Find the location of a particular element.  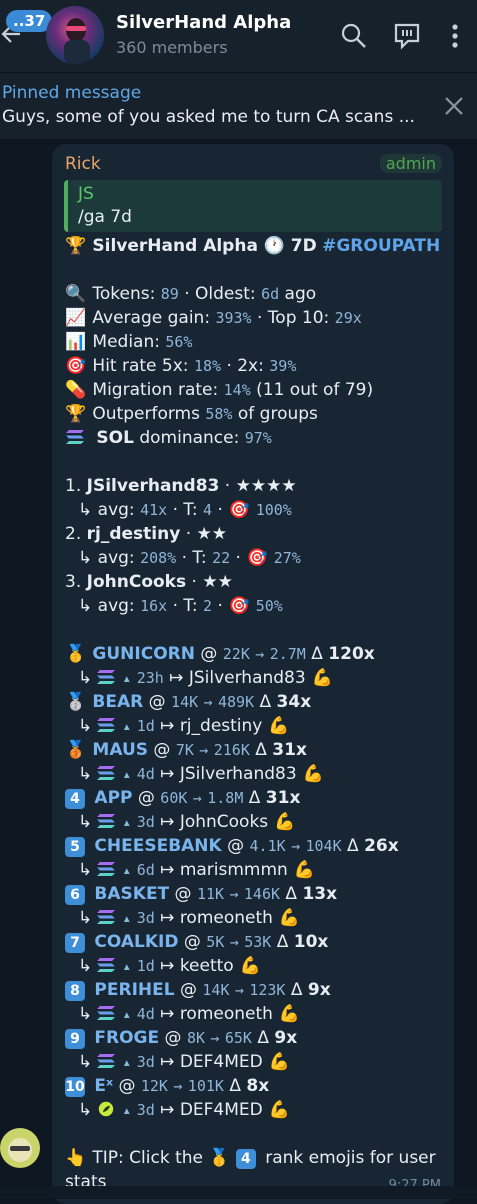

pointing-hand-icon: 👆 is located at coordinates (76, 1158).